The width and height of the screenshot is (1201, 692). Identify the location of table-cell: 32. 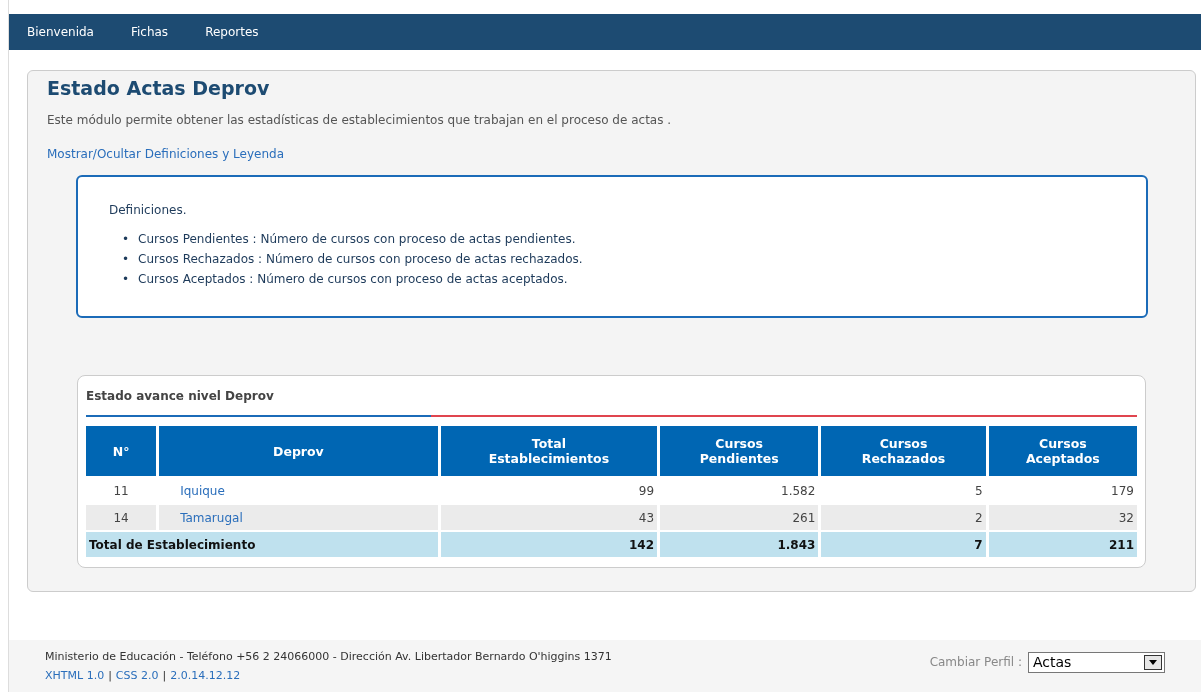
(1062, 517).